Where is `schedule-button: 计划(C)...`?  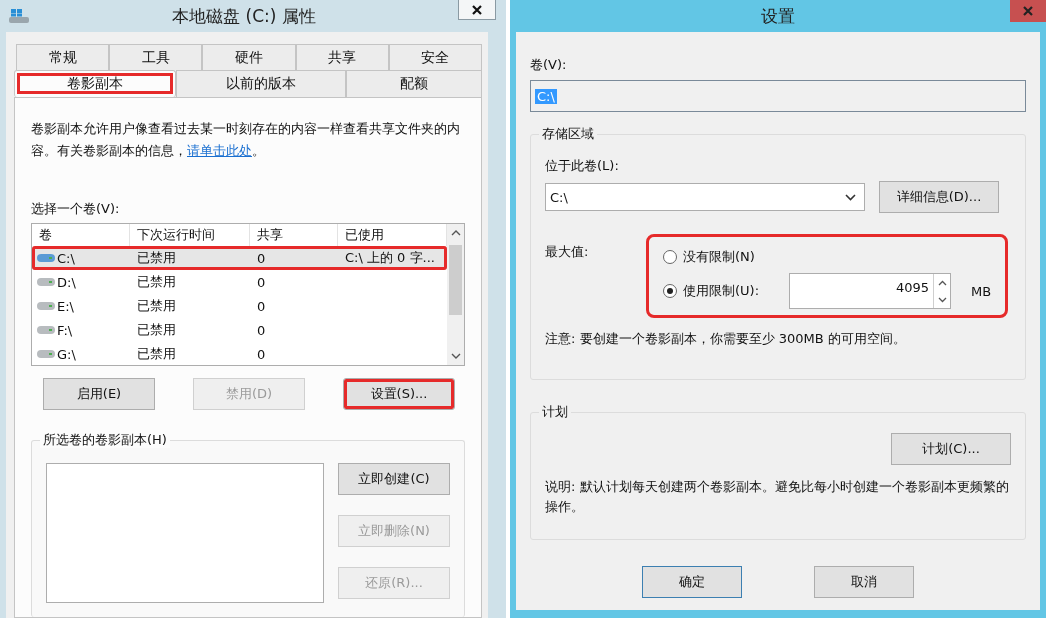 schedule-button: 计划(C)... is located at coordinates (951, 449).